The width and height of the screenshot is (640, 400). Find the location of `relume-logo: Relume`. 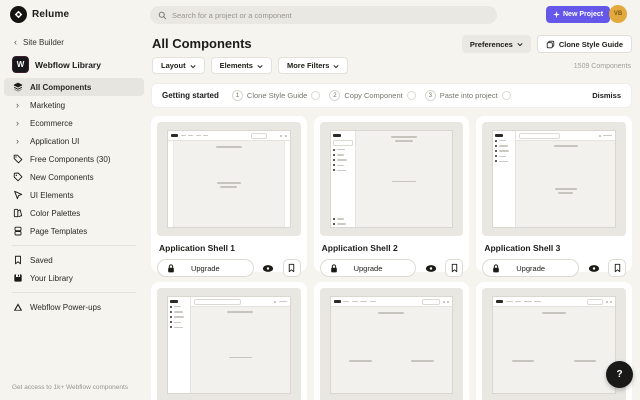

relume-logo: Relume is located at coordinates (39, 14).